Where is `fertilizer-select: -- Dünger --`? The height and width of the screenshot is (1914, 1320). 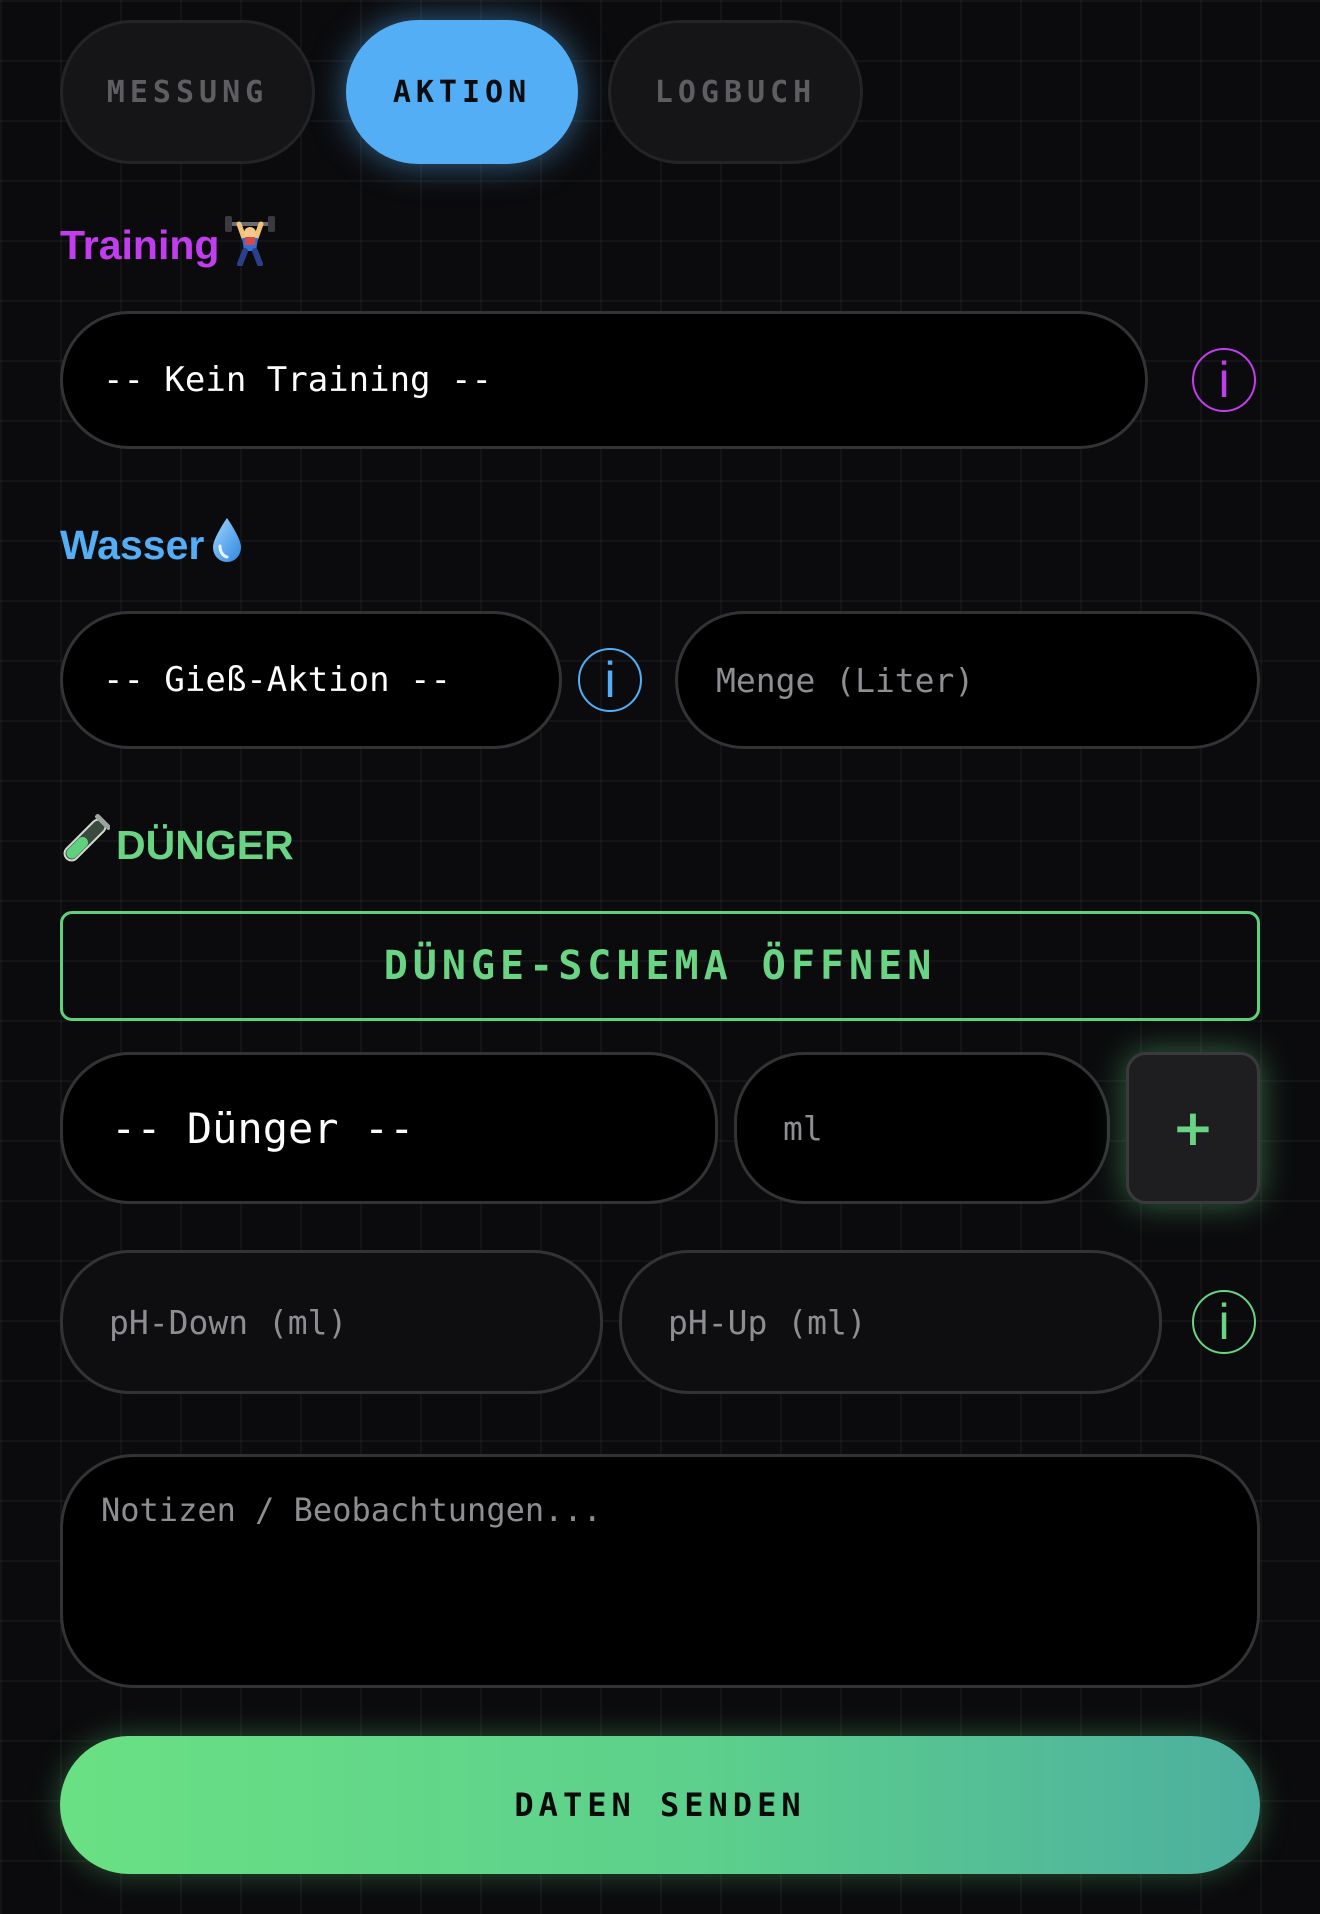 fertilizer-select: -- Dünger -- is located at coordinates (389, 1128).